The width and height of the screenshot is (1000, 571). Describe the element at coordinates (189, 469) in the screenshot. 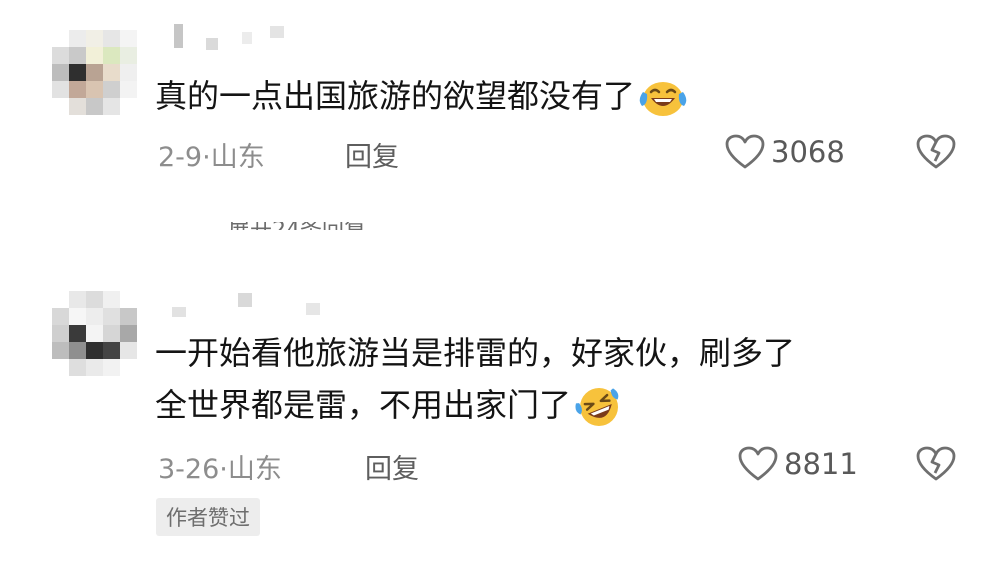

I see `comment-date: 3-26` at that location.